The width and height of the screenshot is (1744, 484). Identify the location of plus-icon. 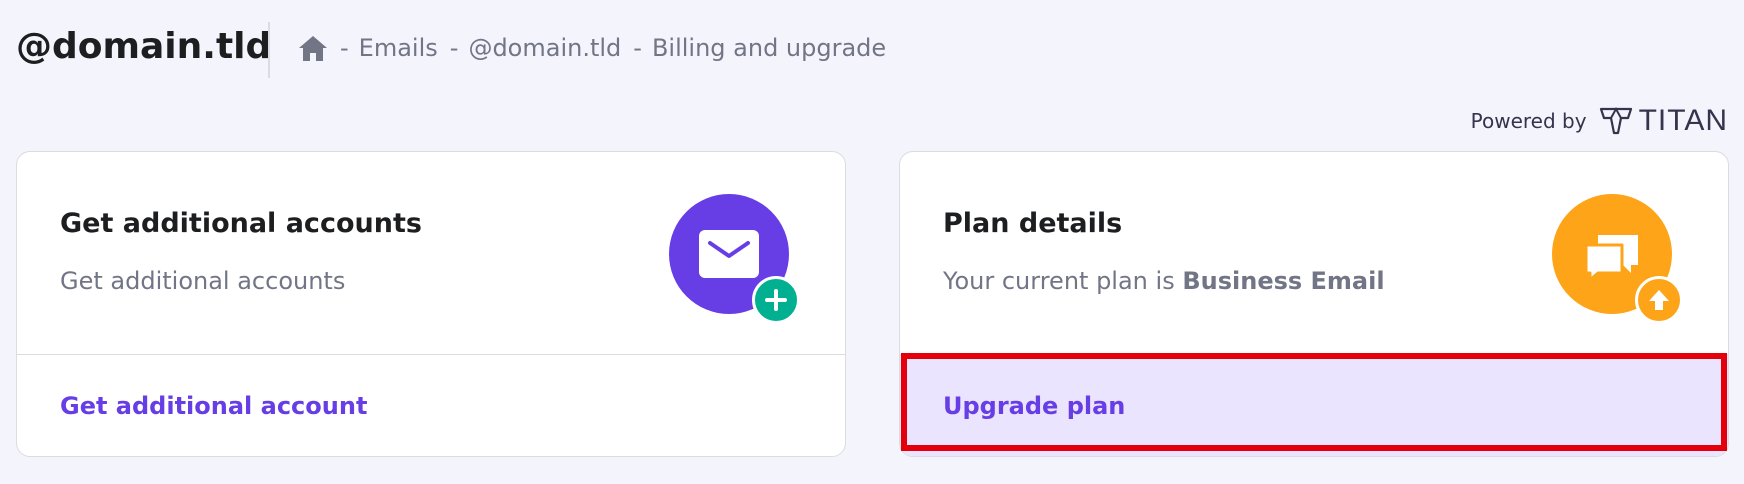
(776, 300).